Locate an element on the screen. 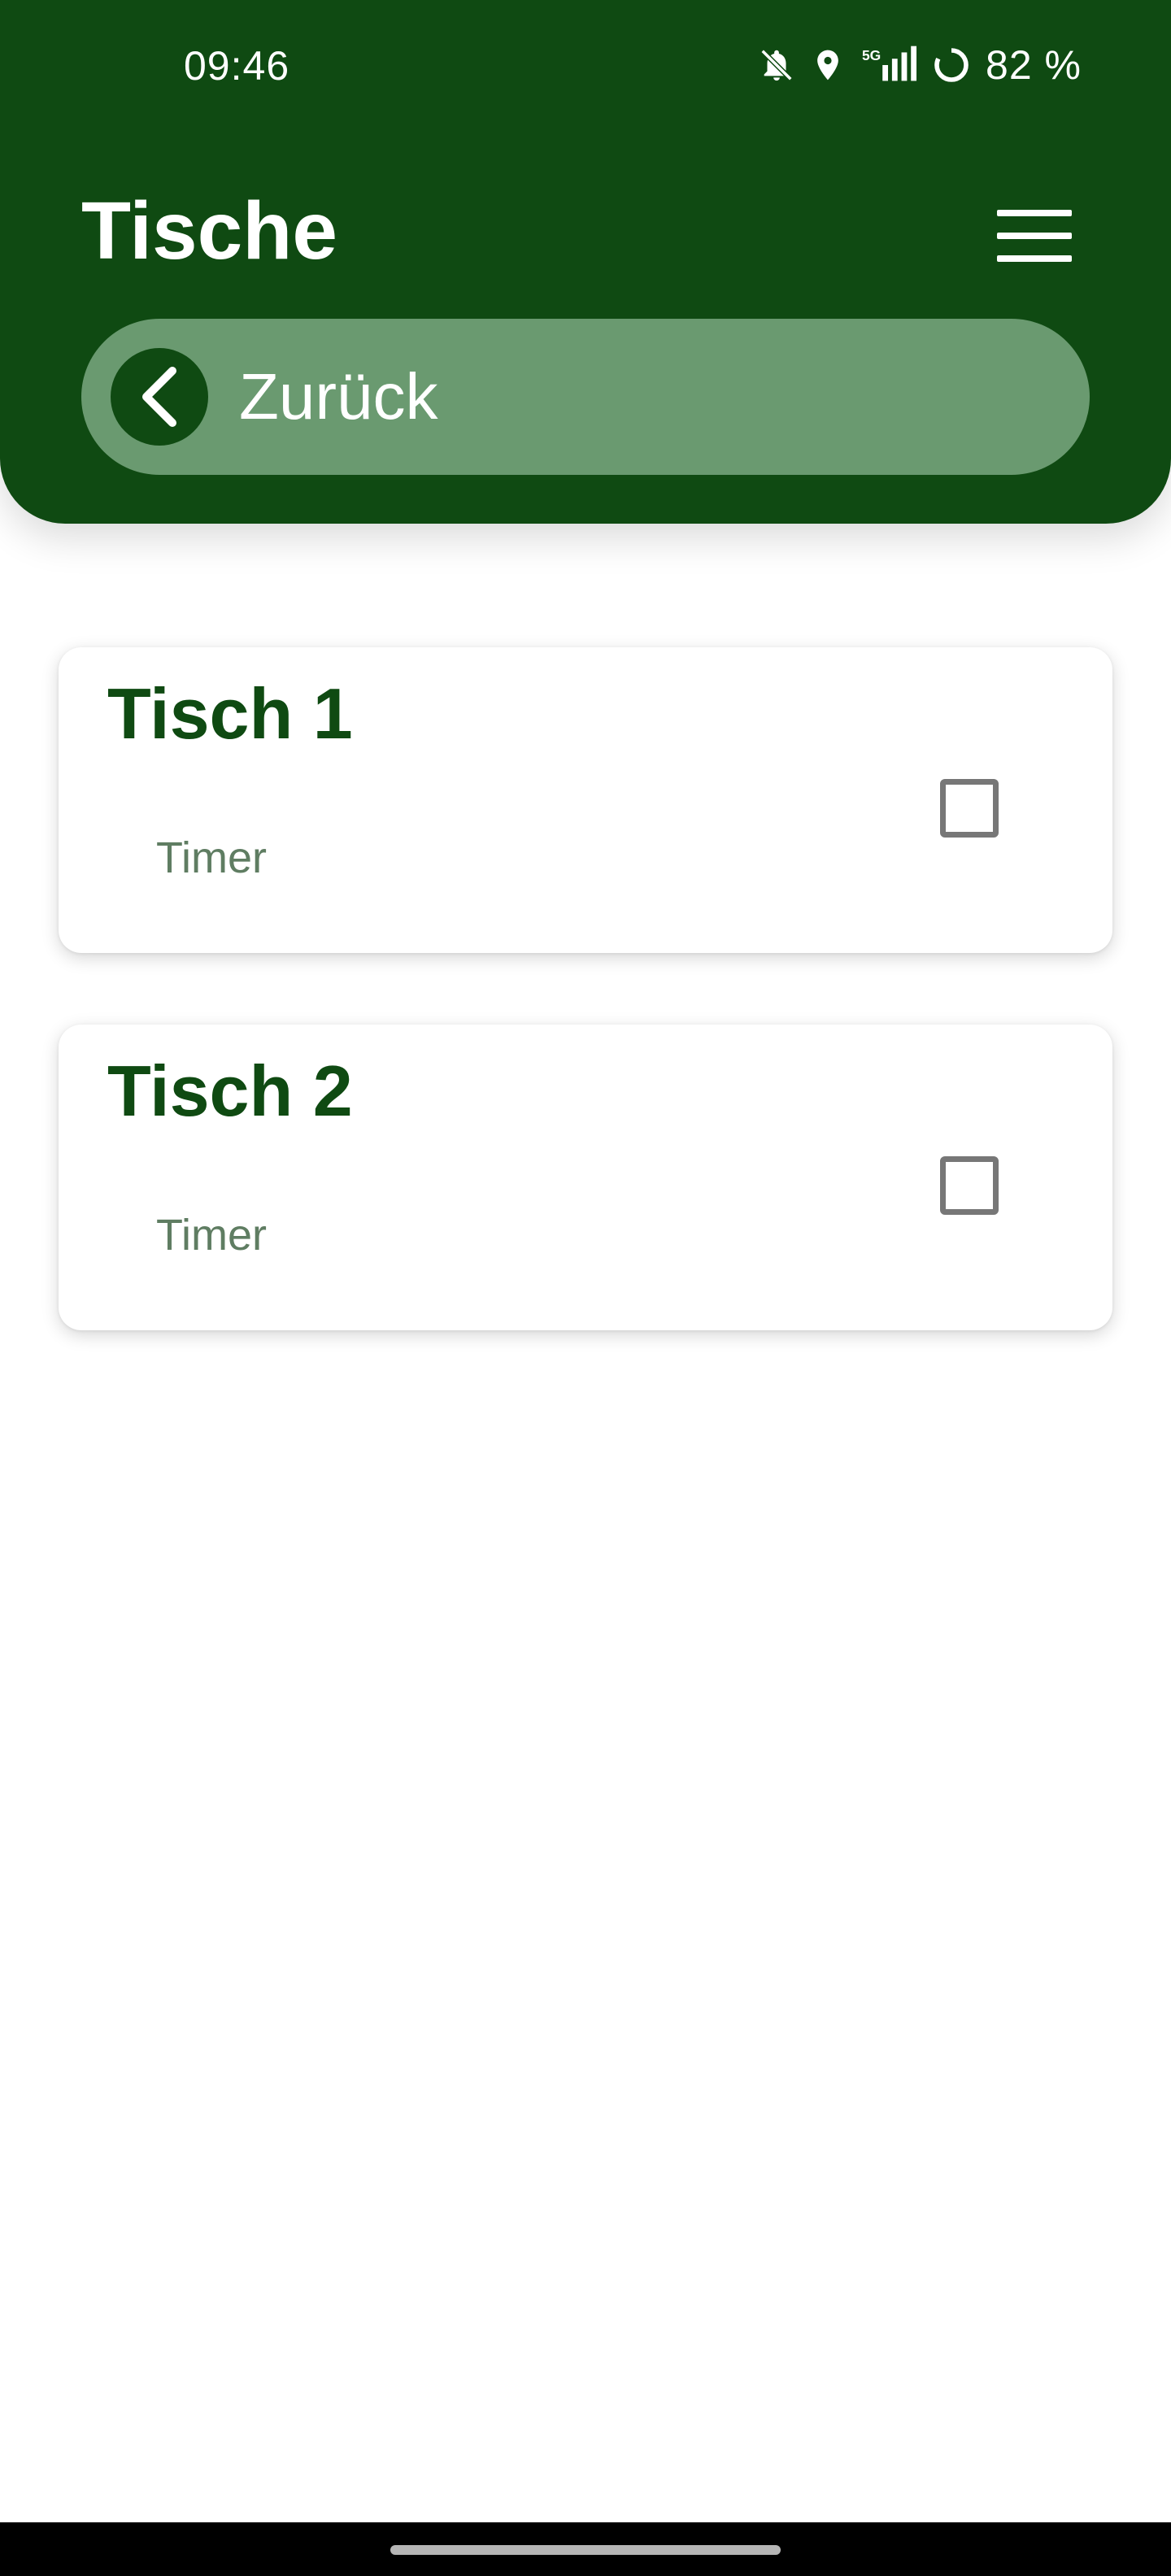 This screenshot has width=1171, height=2576. hamburger-menu-icon is located at coordinates (1034, 235).